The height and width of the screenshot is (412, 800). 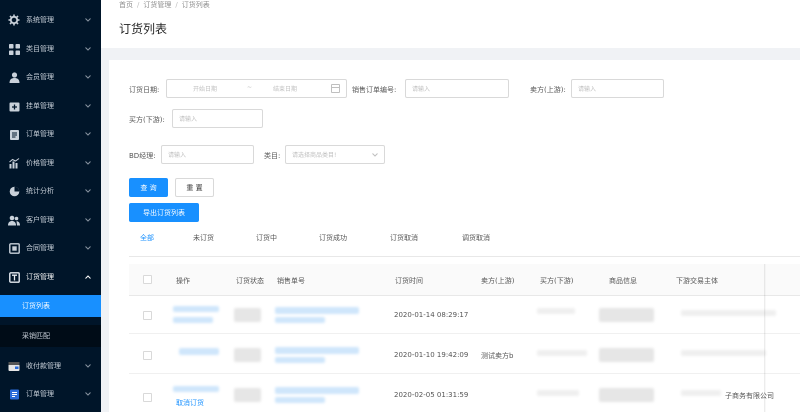 What do you see at coordinates (374, 90) in the screenshot?
I see `sales-no-label: 销售订单编号:` at bounding box center [374, 90].